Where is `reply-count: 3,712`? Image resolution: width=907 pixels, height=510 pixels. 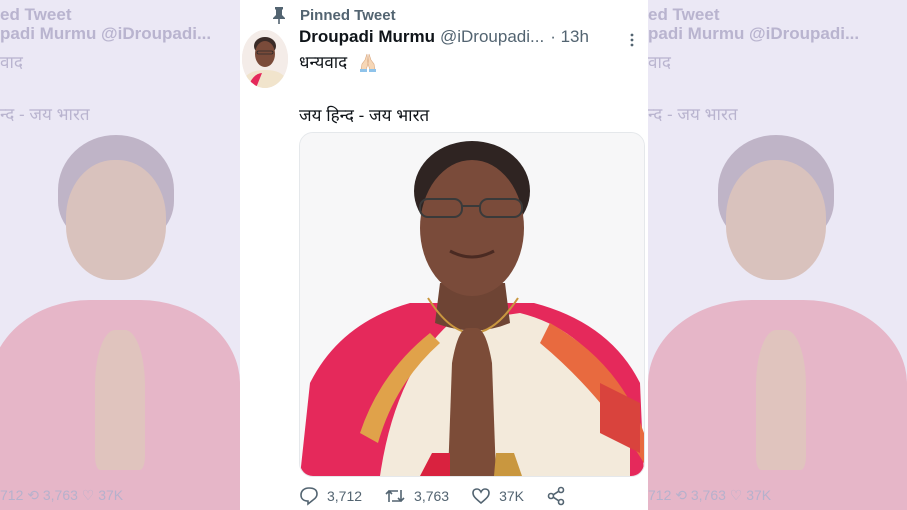
reply-count: 3,712 is located at coordinates (345, 496).